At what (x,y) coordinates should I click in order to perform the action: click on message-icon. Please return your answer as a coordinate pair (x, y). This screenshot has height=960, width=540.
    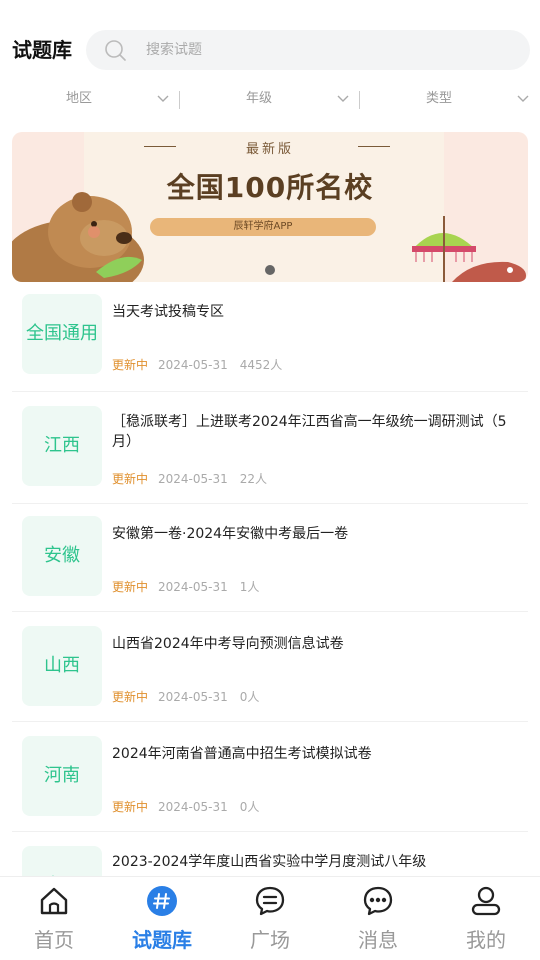
    Looking at the image, I should click on (378, 901).